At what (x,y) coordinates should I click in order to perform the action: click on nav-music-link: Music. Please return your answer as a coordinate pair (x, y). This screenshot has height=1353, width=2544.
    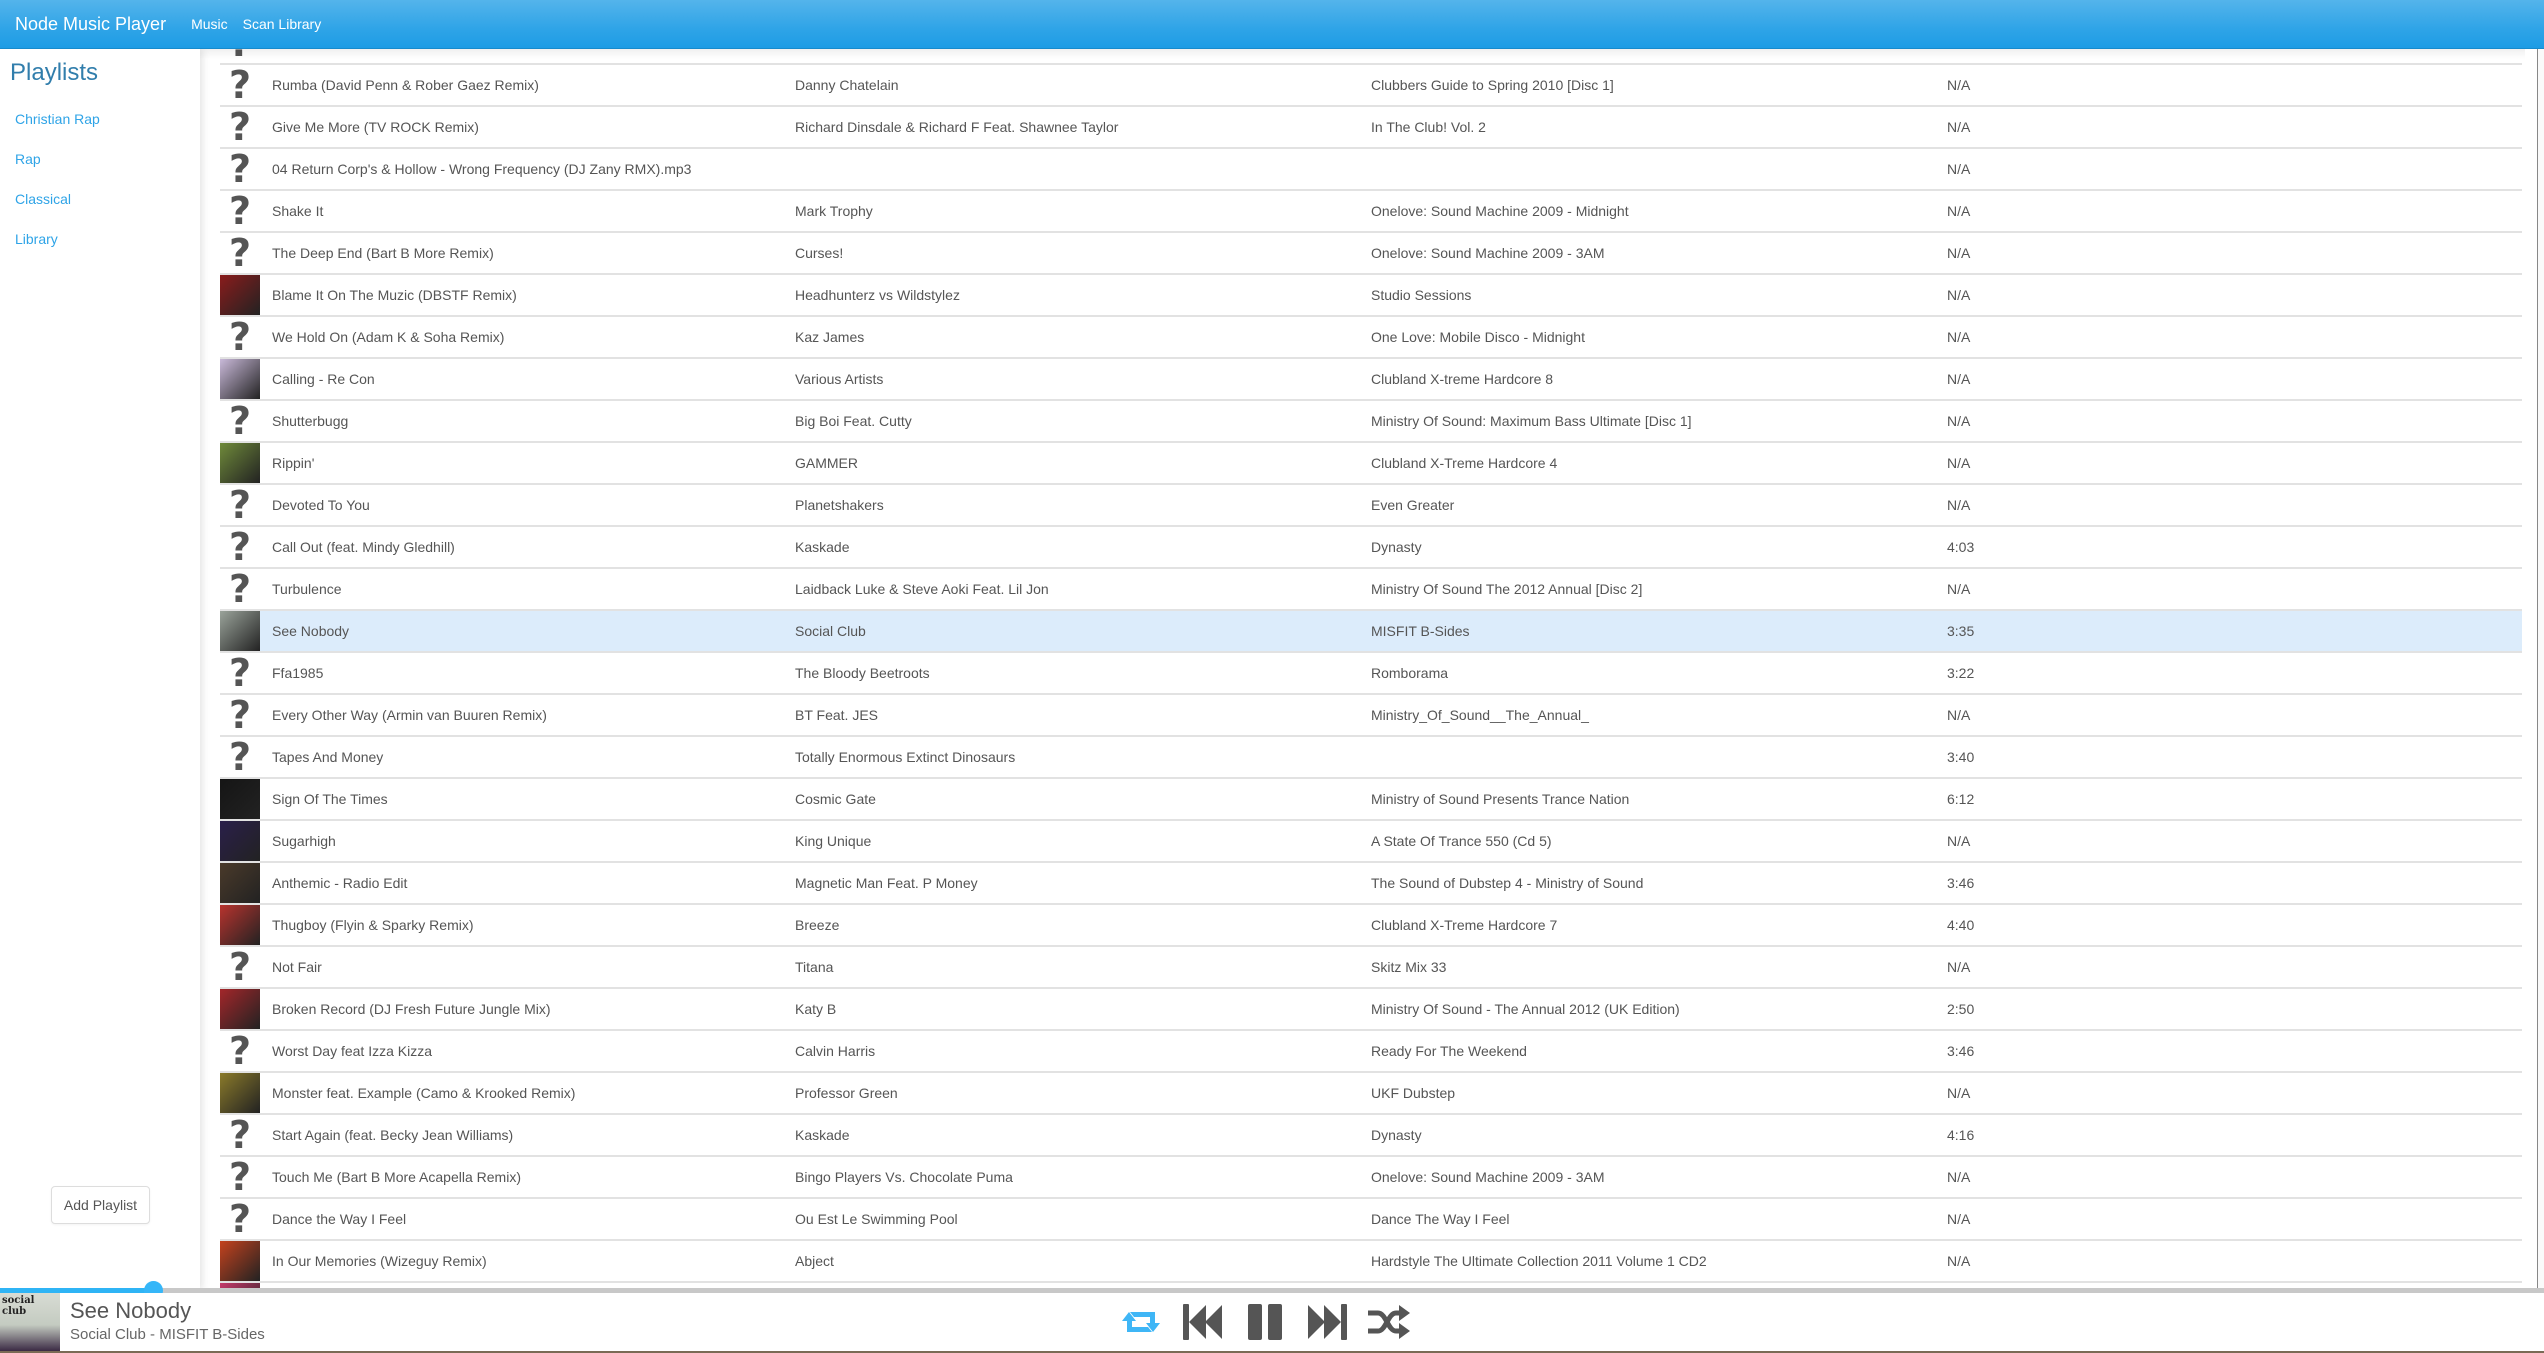
    Looking at the image, I should click on (212, 24).